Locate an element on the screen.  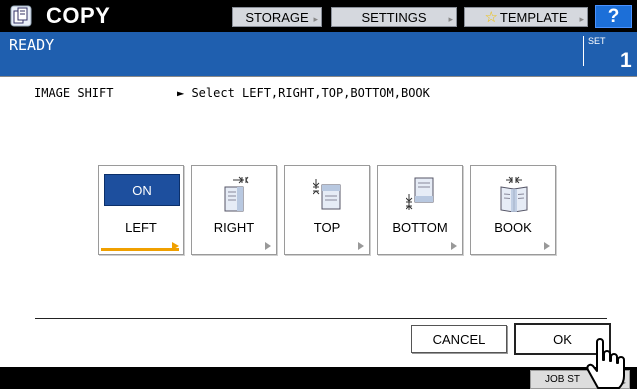
status-message: READY is located at coordinates (32, 45).